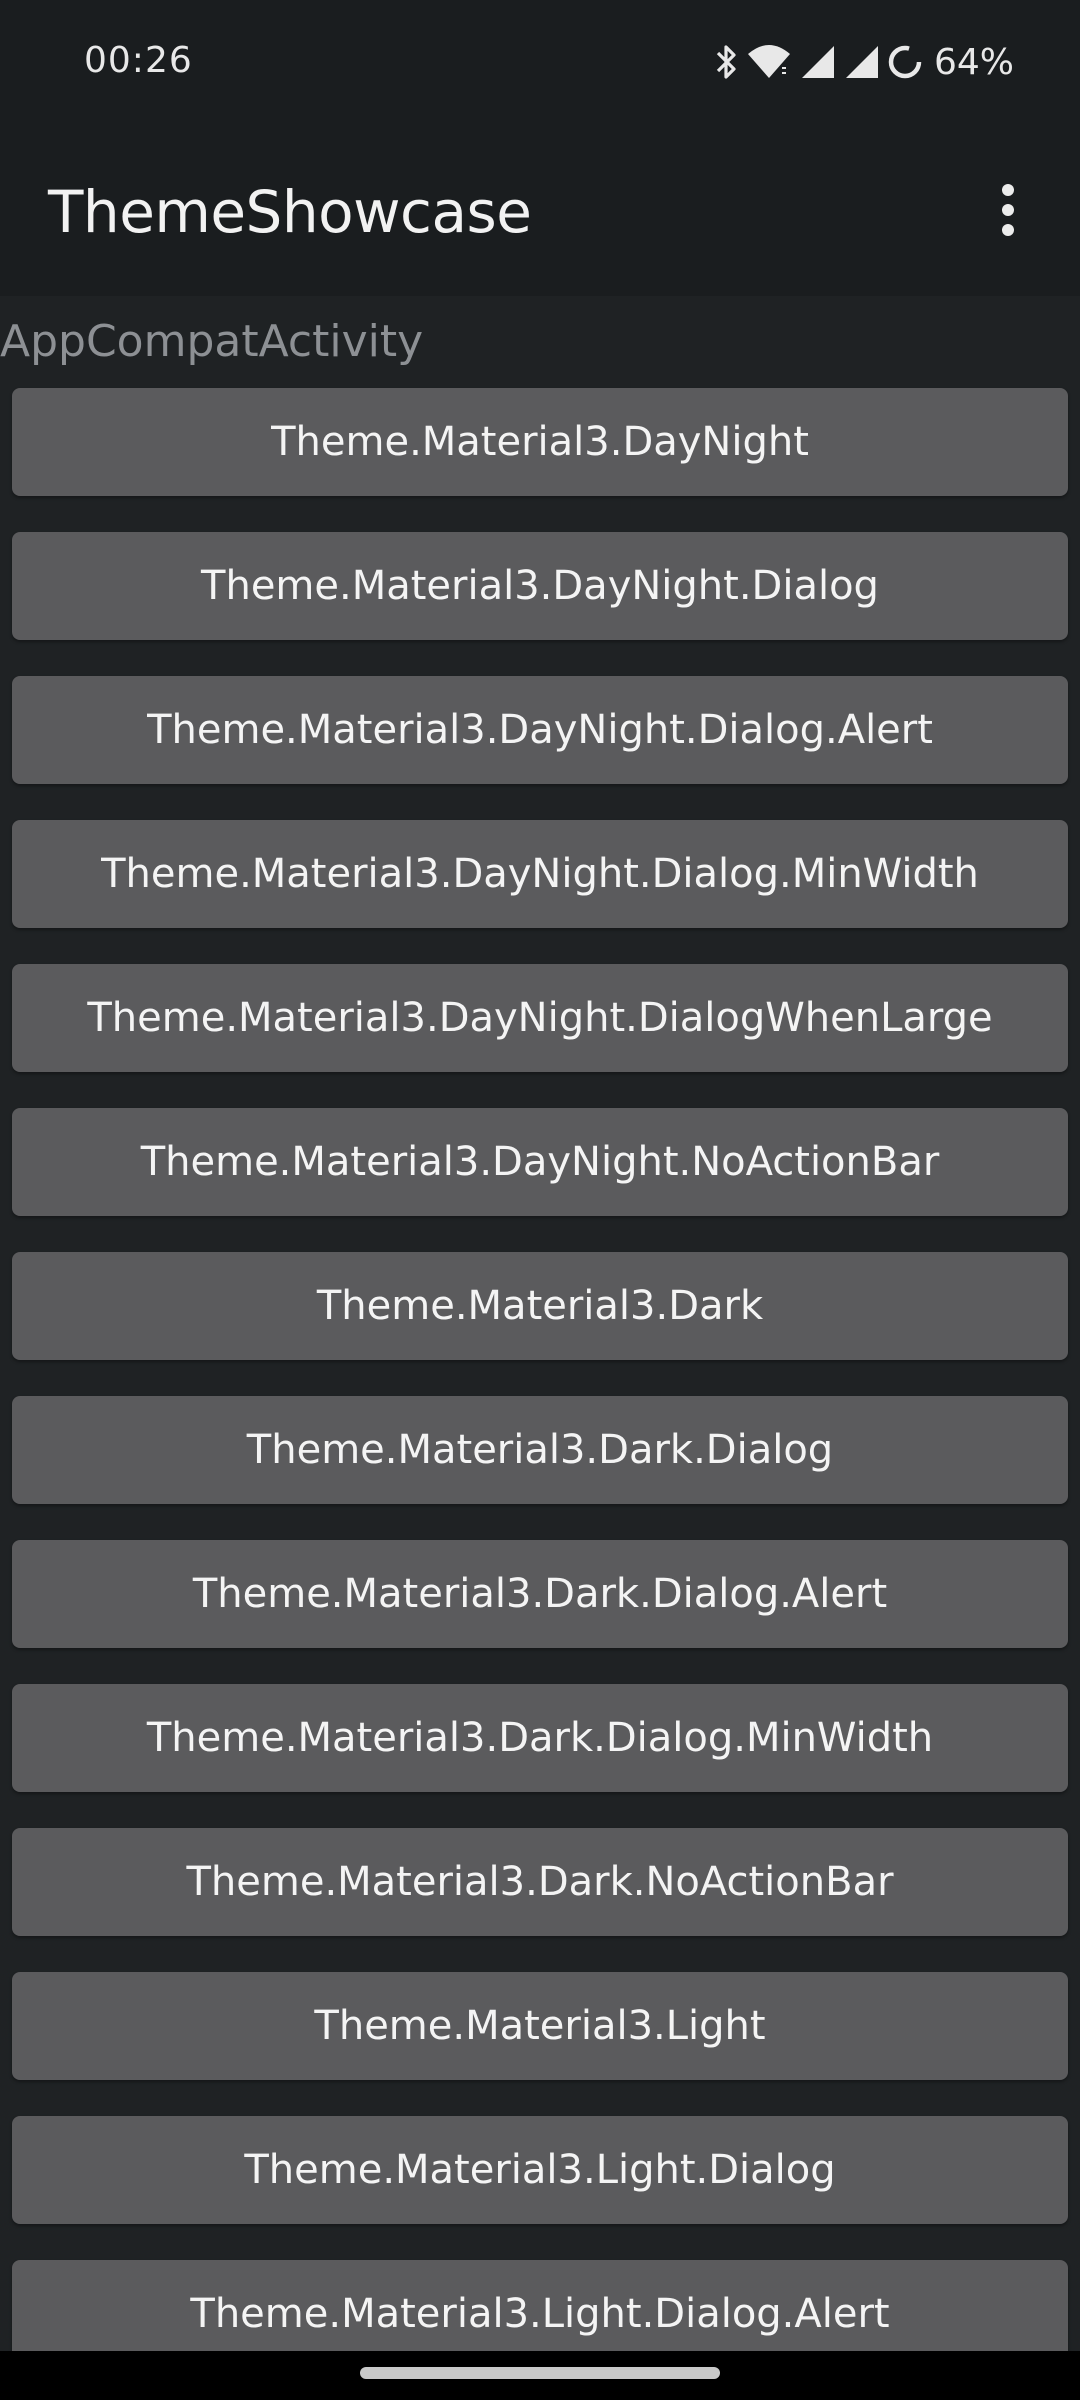  I want to click on status-bar: 00:26 64%, so click(540, 64).